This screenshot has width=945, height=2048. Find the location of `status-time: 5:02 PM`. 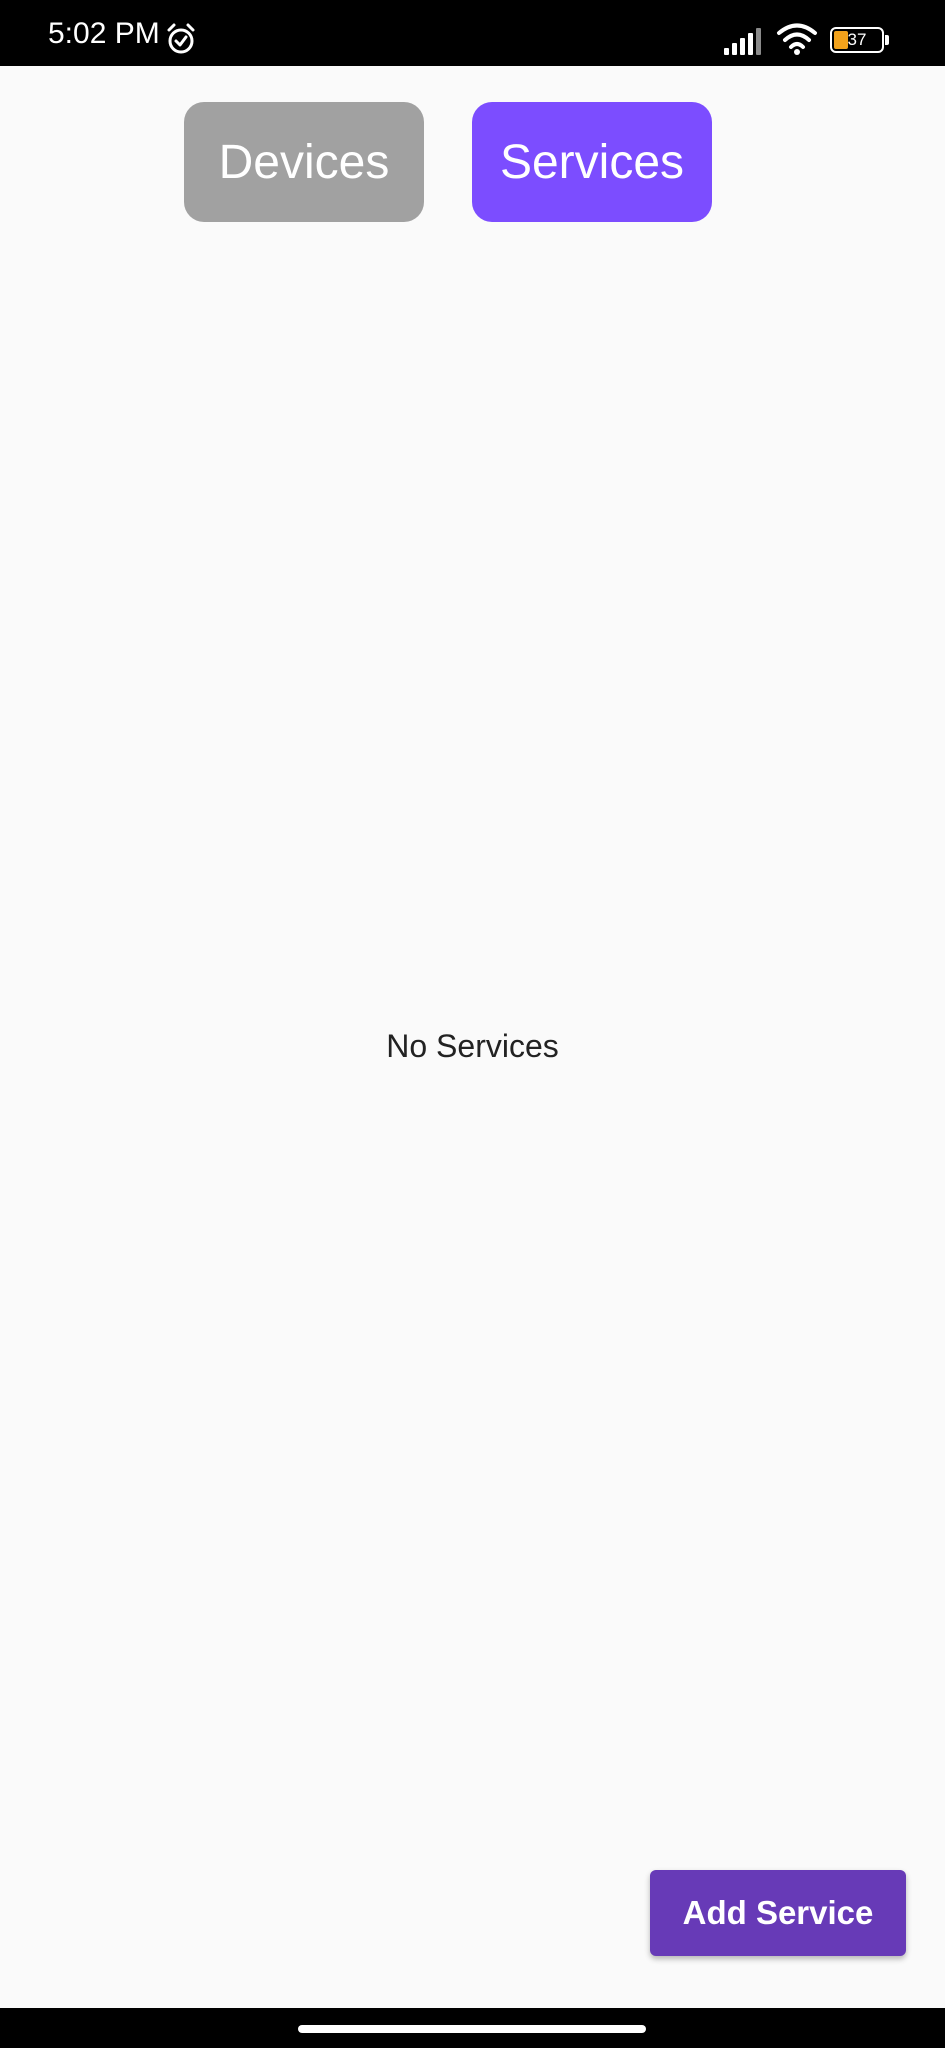

status-time: 5:02 PM is located at coordinates (104, 33).